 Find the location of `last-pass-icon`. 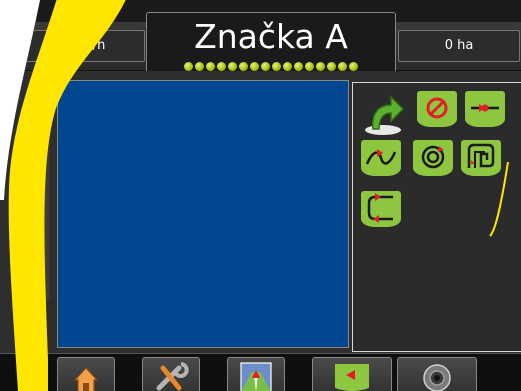

last-pass-icon is located at coordinates (481, 158).